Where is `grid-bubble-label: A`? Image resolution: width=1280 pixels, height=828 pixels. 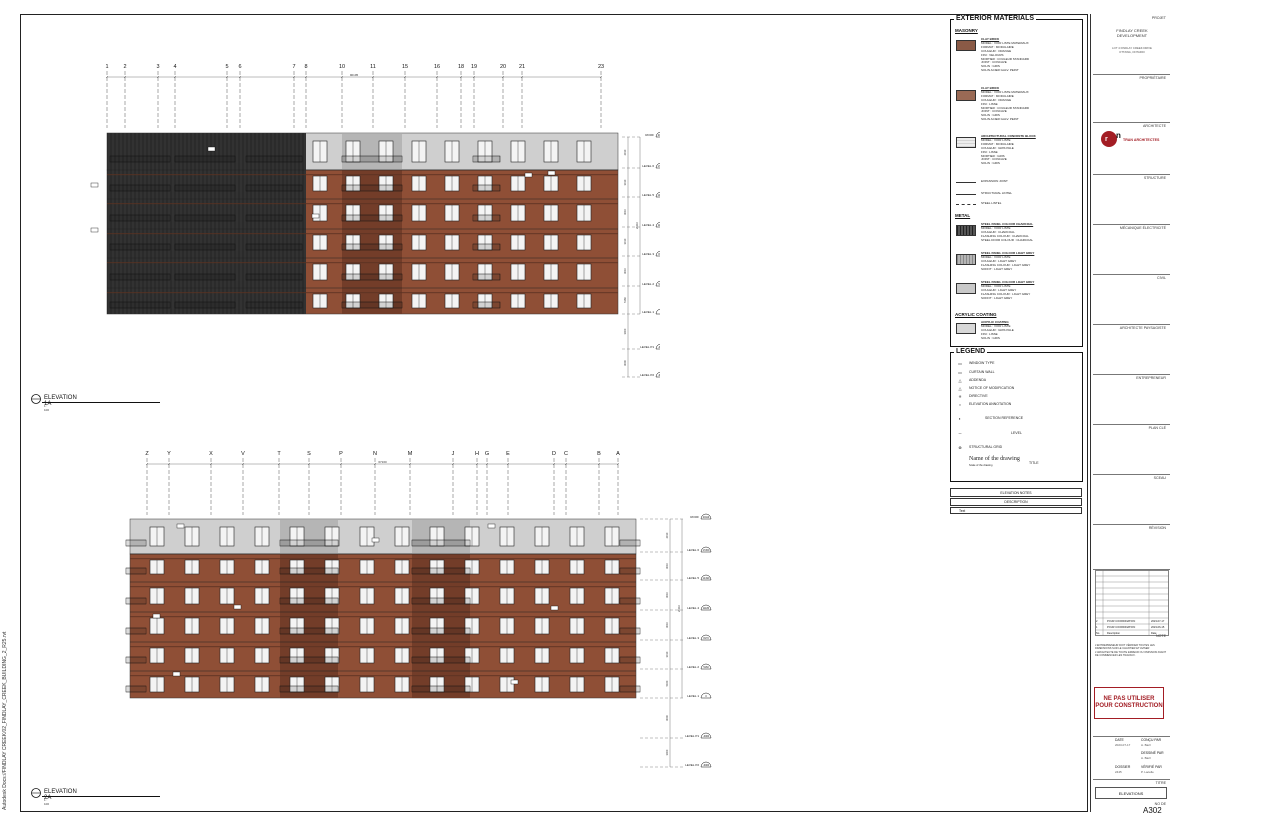
grid-bubble-label: A is located at coordinates (618, 454).